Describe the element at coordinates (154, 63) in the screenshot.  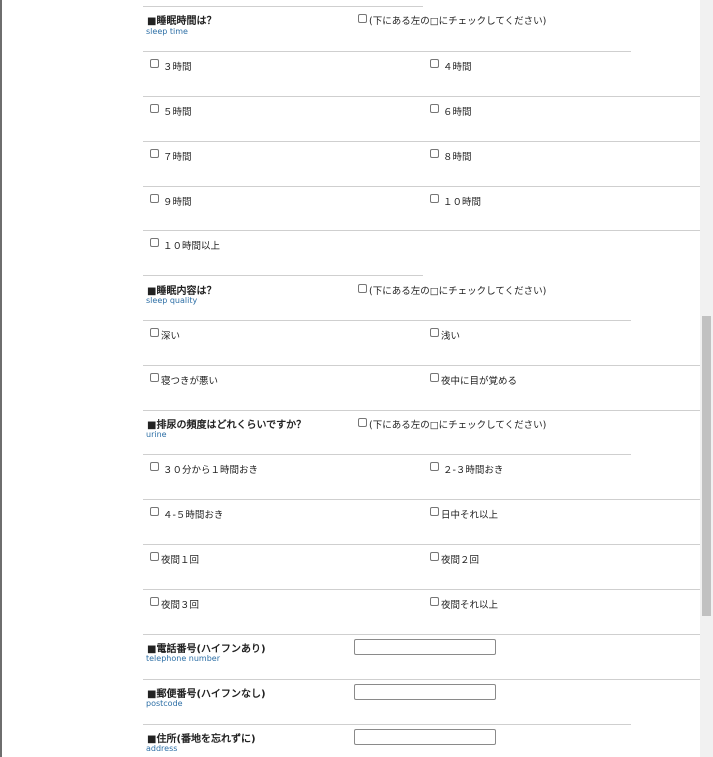
I see `checkbox-sleep-3h` at that location.